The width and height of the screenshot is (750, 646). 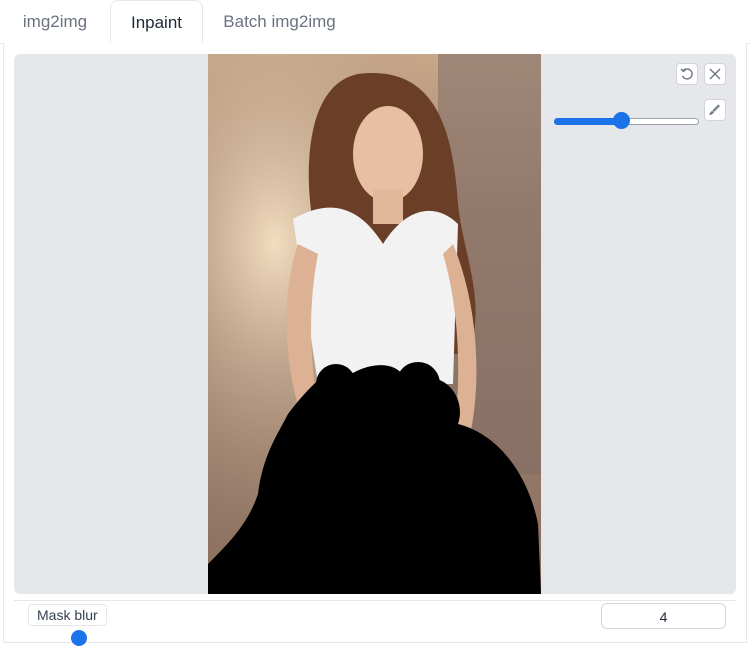 What do you see at coordinates (279, 21) in the screenshot?
I see `tab-batch-img2img: Batch img2img` at bounding box center [279, 21].